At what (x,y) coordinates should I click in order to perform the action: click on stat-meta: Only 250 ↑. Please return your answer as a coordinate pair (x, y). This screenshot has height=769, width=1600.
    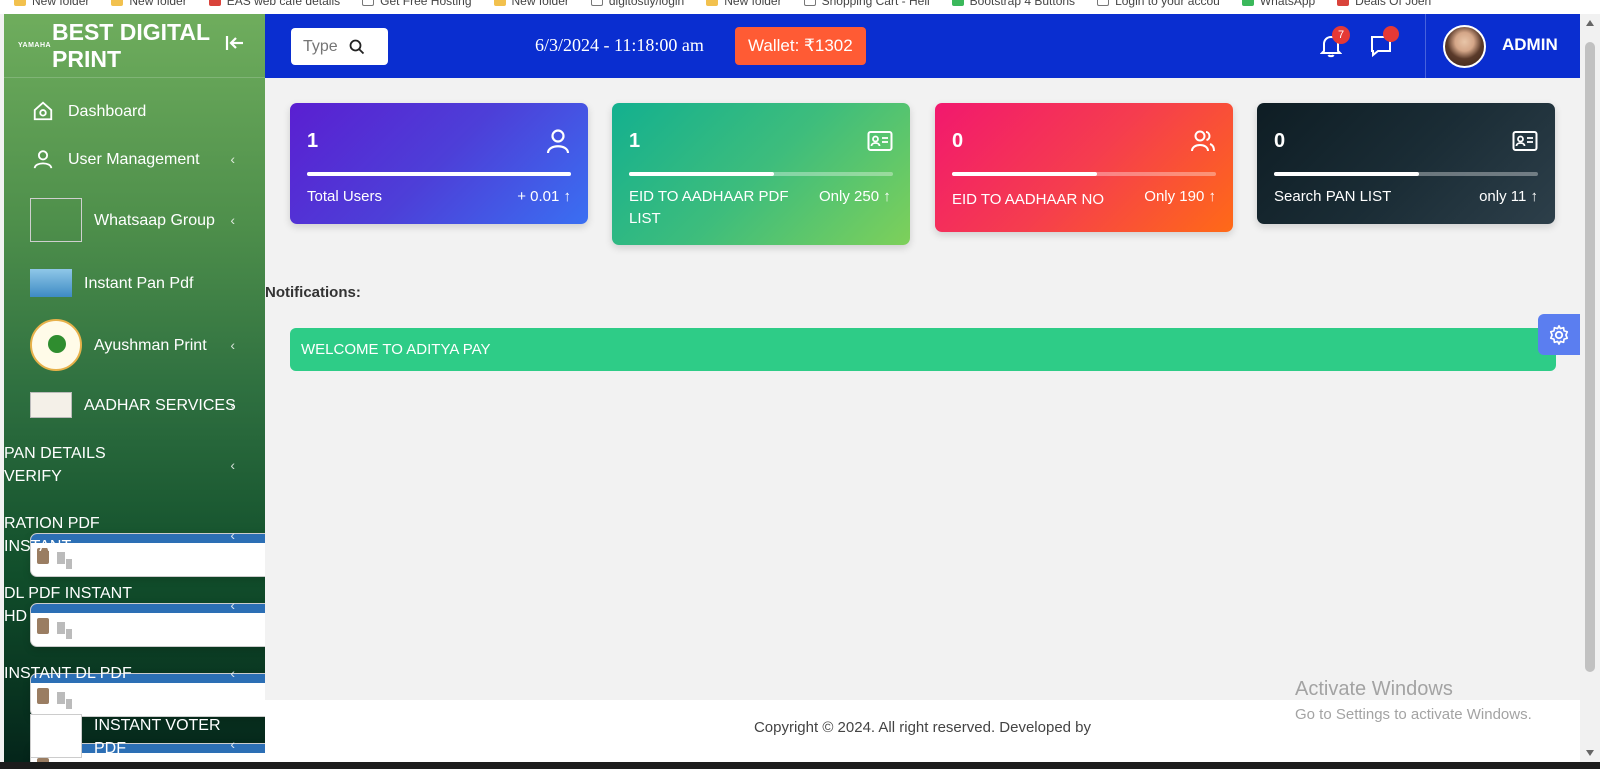
    Looking at the image, I should click on (855, 196).